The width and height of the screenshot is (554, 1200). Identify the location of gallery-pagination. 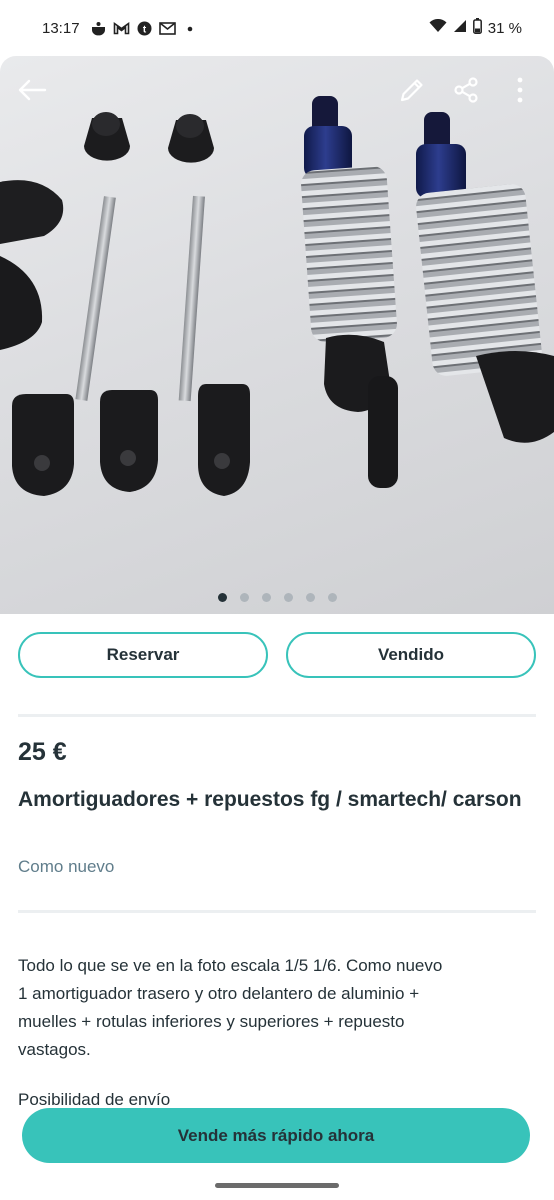
(277, 597).